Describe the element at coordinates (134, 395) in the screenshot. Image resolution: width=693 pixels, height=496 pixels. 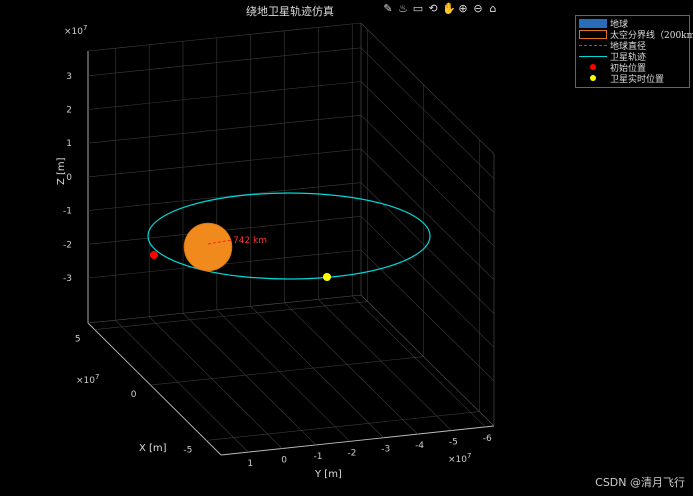
I see `x-tick-label: 0` at that location.